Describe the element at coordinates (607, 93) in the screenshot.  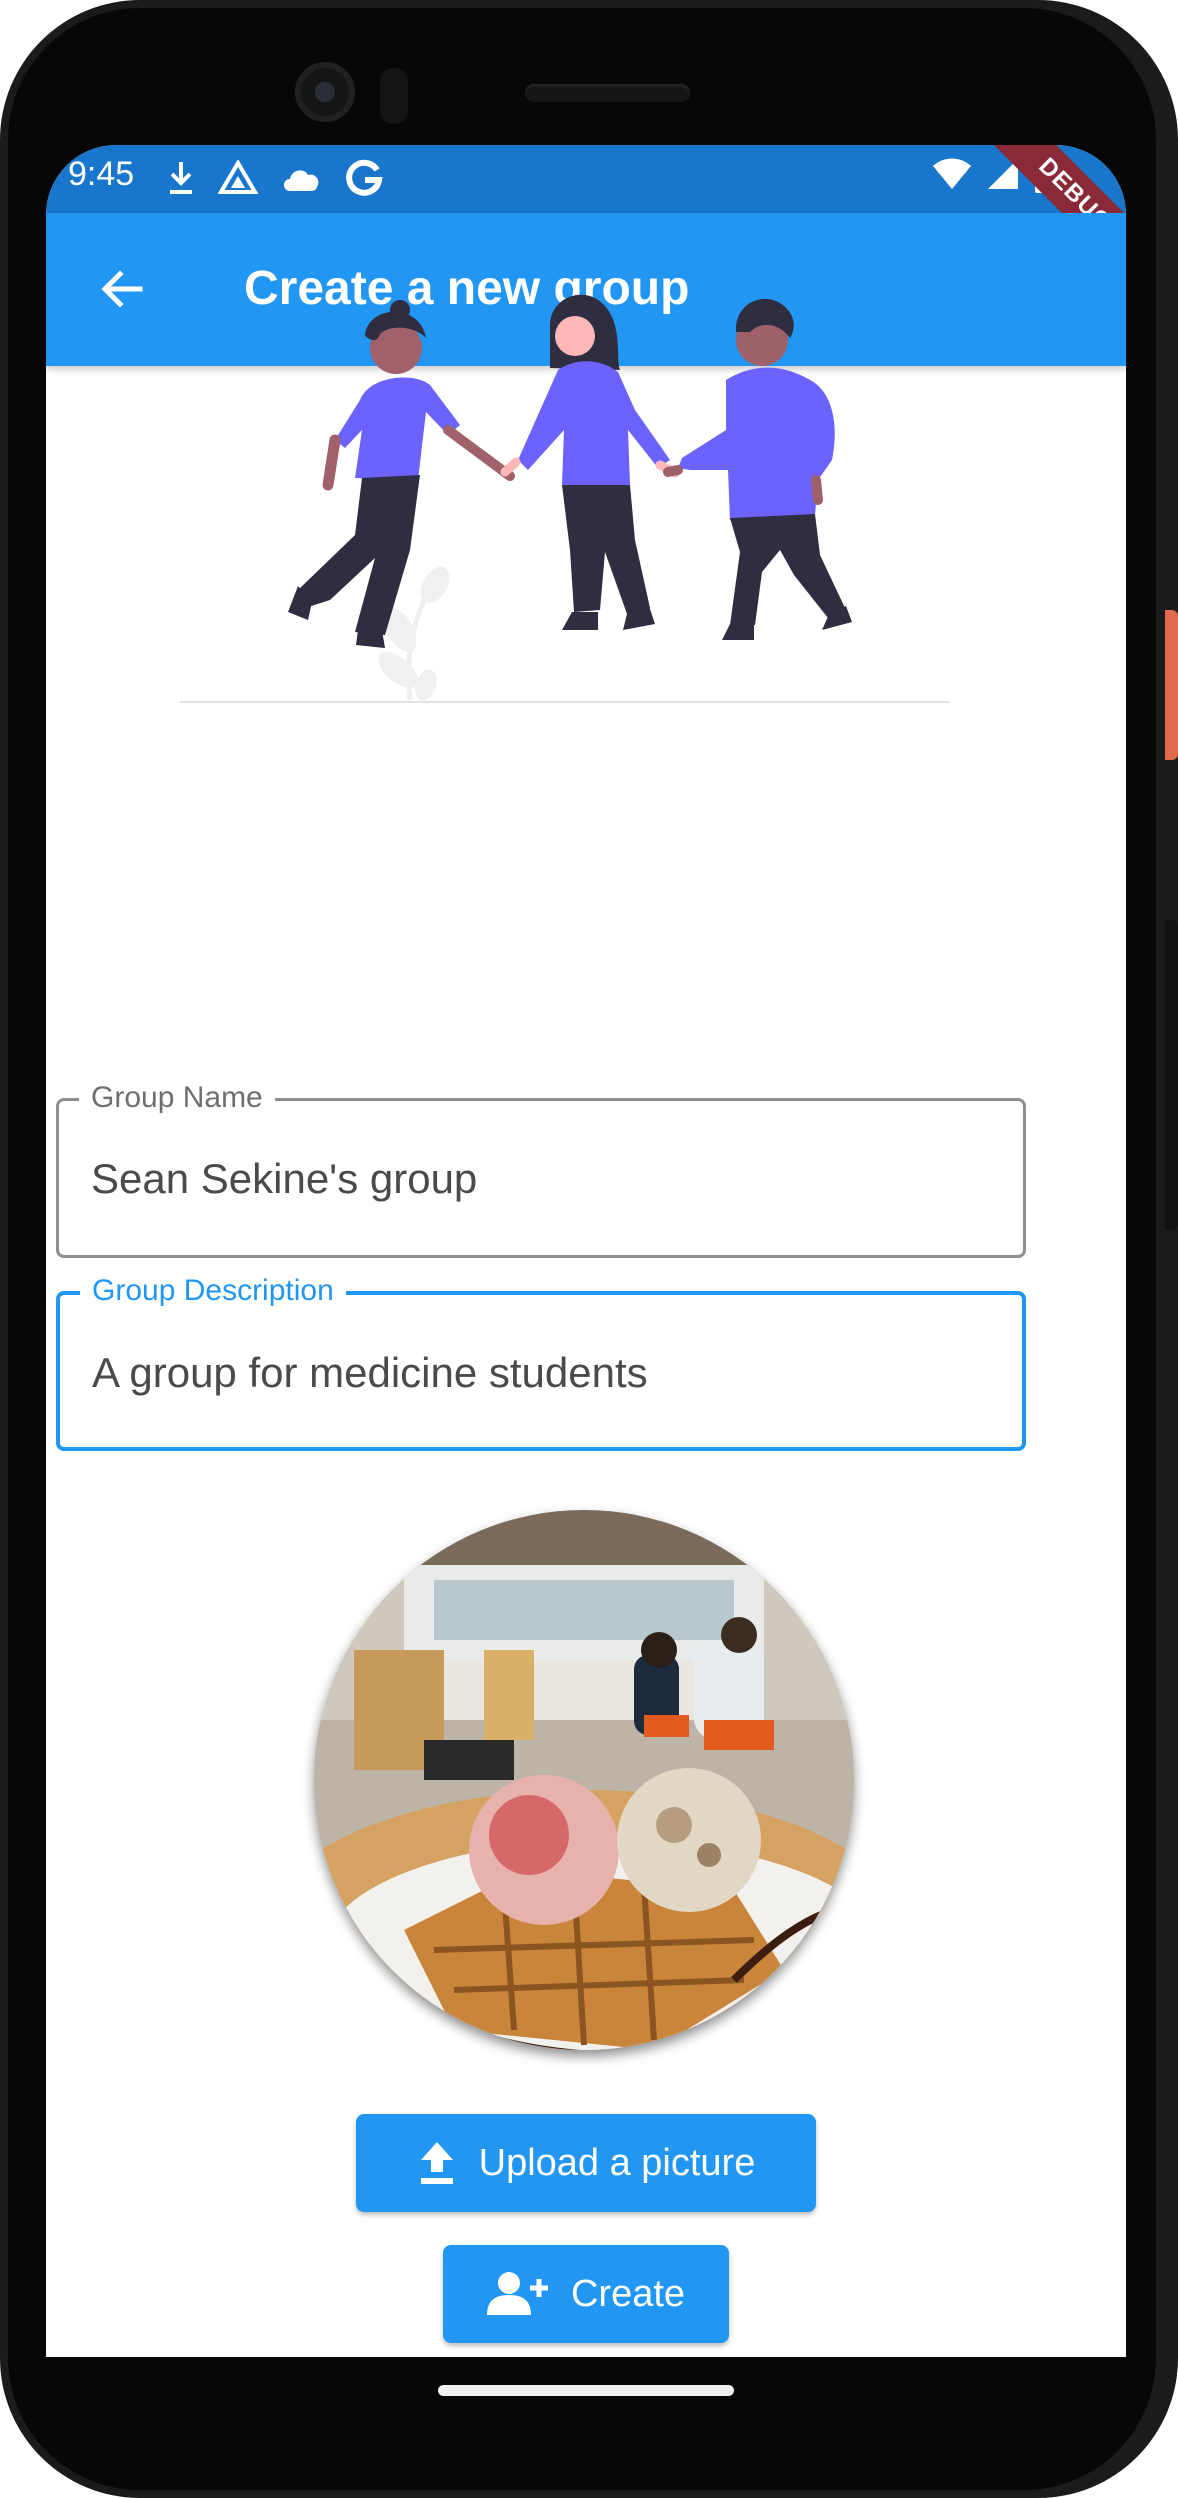
I see `earpiece-speaker` at that location.